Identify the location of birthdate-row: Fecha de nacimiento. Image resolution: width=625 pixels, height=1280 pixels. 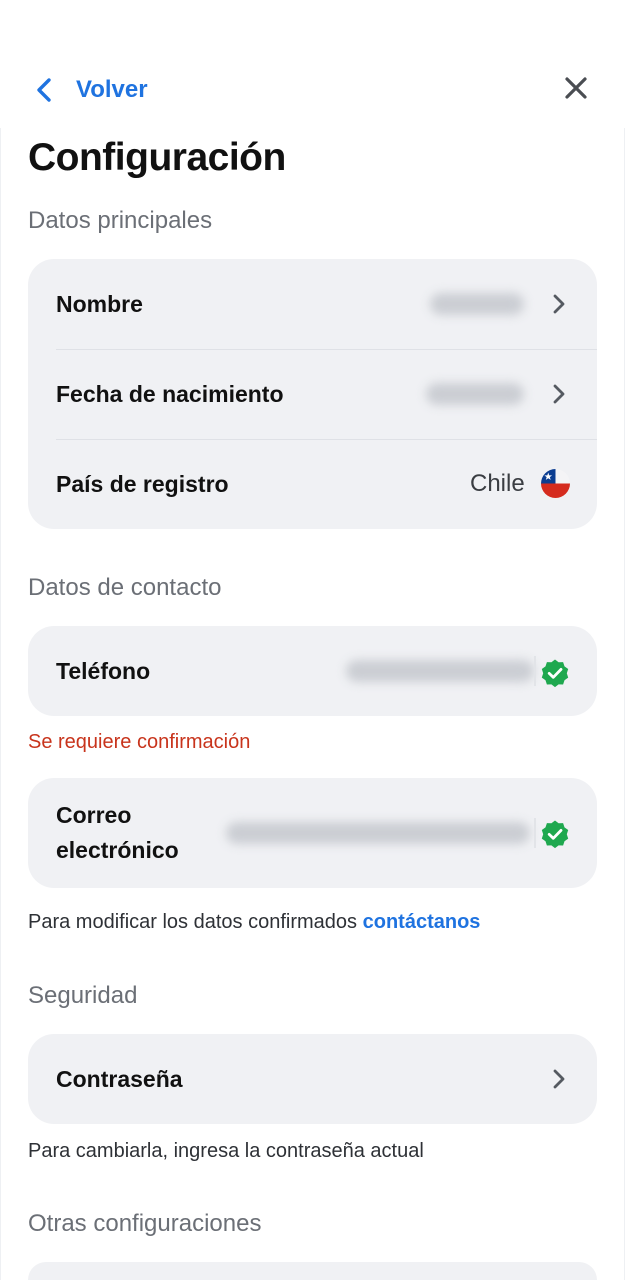
(312, 394).